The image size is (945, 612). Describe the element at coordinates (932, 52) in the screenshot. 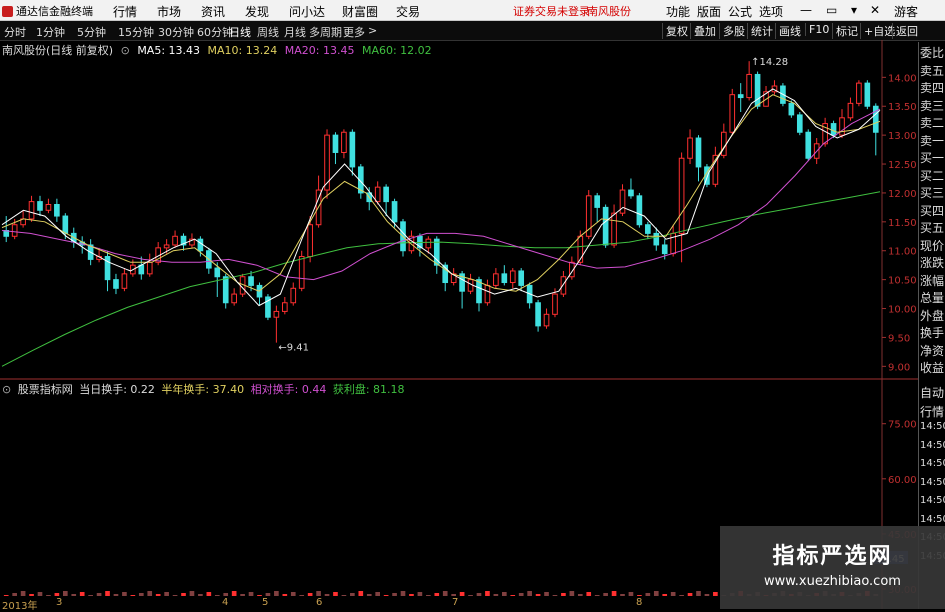

I see `side-panel-label: 委比` at that location.